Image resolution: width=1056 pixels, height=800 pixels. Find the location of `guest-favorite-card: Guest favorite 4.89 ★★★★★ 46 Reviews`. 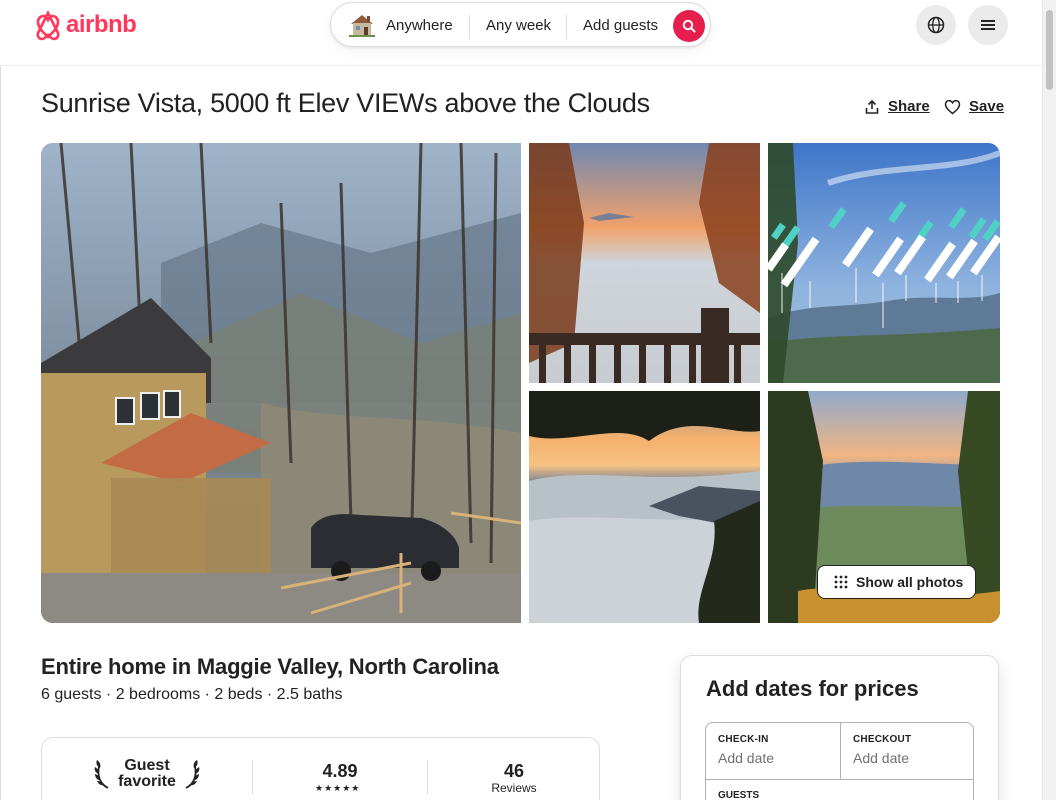

guest-favorite-card: Guest favorite 4.89 ★★★★★ 46 Reviews is located at coordinates (320, 768).